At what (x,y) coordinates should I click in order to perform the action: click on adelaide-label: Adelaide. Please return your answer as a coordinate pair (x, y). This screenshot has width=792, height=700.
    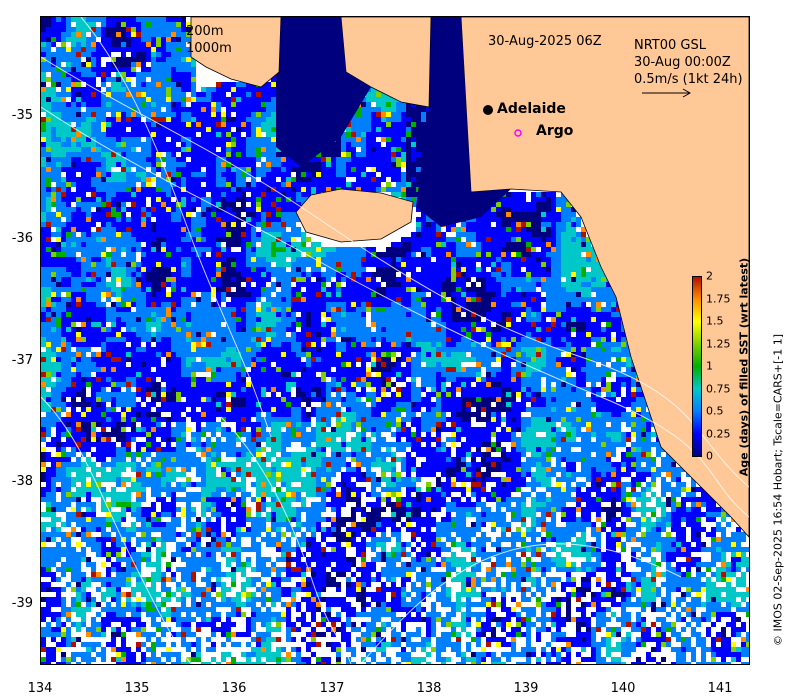
    Looking at the image, I should click on (531, 109).